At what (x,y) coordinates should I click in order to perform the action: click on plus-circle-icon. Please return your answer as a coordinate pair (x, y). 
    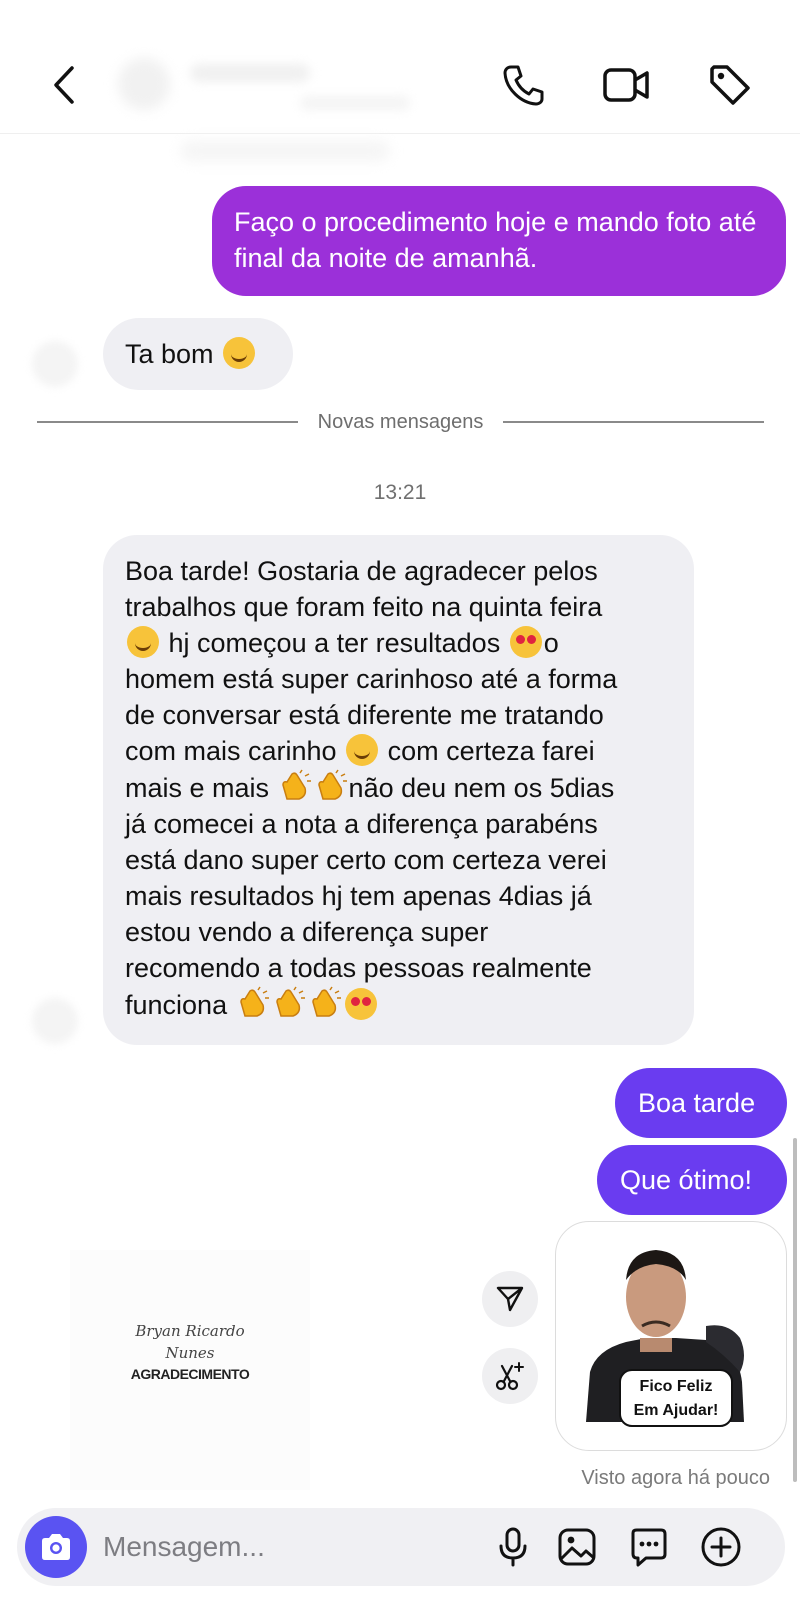
    Looking at the image, I should click on (721, 1547).